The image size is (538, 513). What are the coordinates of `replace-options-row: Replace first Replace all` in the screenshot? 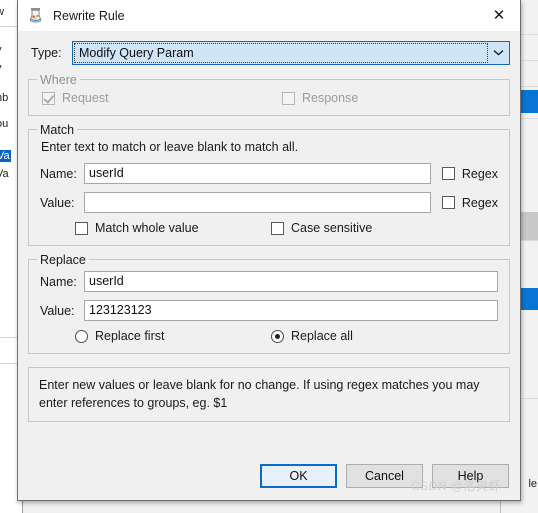 It's located at (269, 336).